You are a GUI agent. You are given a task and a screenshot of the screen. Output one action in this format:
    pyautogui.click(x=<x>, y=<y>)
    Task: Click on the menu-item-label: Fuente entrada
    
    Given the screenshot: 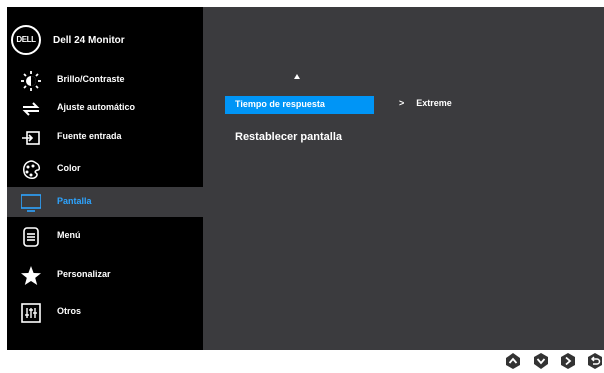 What is the action you would take?
    pyautogui.click(x=89, y=136)
    